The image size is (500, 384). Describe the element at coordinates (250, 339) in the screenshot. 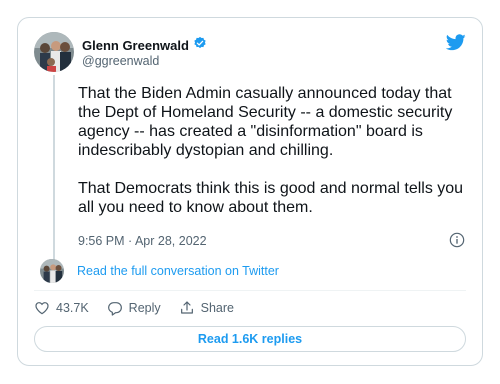

I see `read-replies-button: Read 1.6K replies` at that location.